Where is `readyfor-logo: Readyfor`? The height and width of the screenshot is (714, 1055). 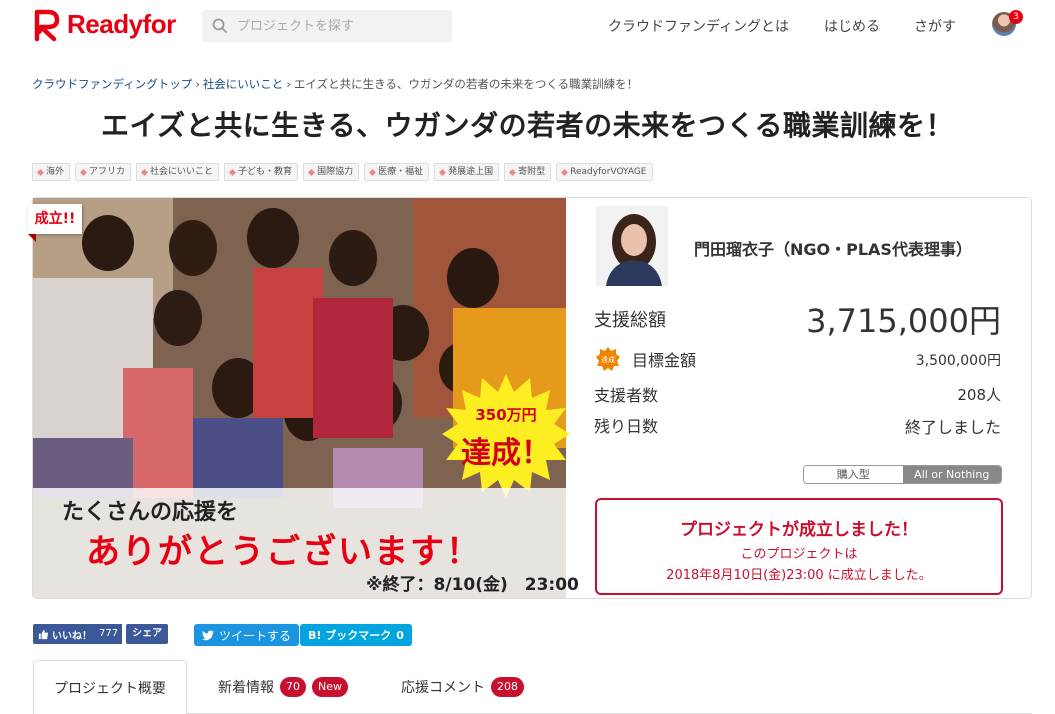 readyfor-logo: Readyfor is located at coordinates (103, 24).